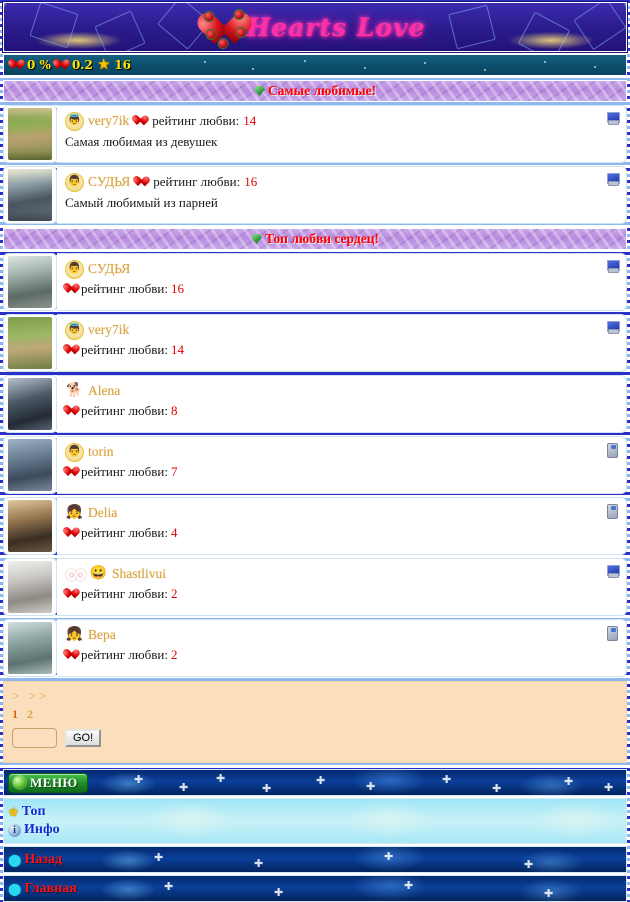  I want to click on rating-value: 7, so click(174, 471).